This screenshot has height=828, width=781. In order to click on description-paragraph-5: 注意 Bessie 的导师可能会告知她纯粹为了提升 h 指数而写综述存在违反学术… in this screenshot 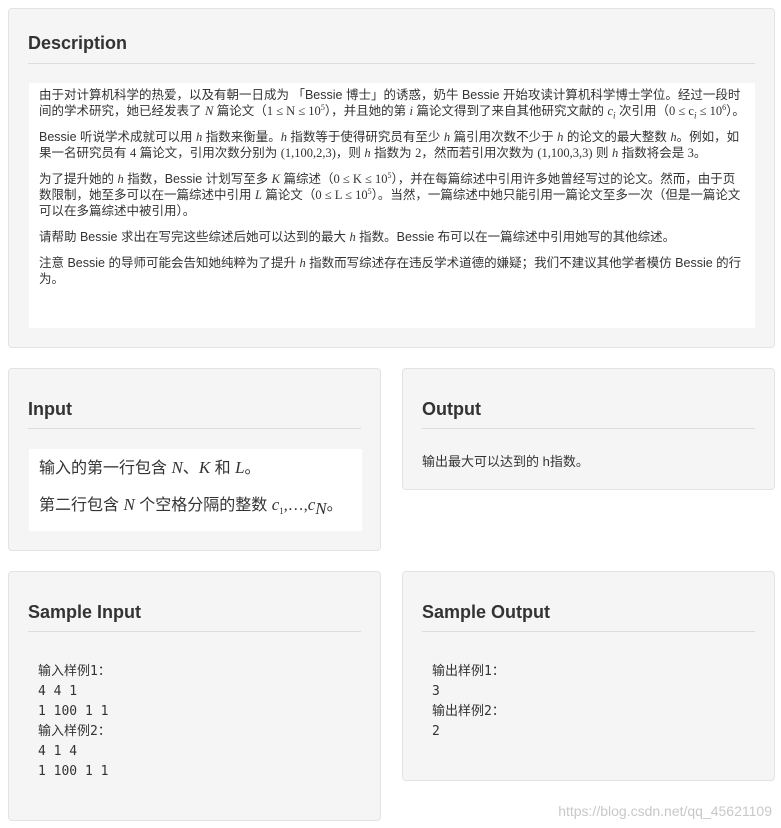, I will do `click(390, 271)`.